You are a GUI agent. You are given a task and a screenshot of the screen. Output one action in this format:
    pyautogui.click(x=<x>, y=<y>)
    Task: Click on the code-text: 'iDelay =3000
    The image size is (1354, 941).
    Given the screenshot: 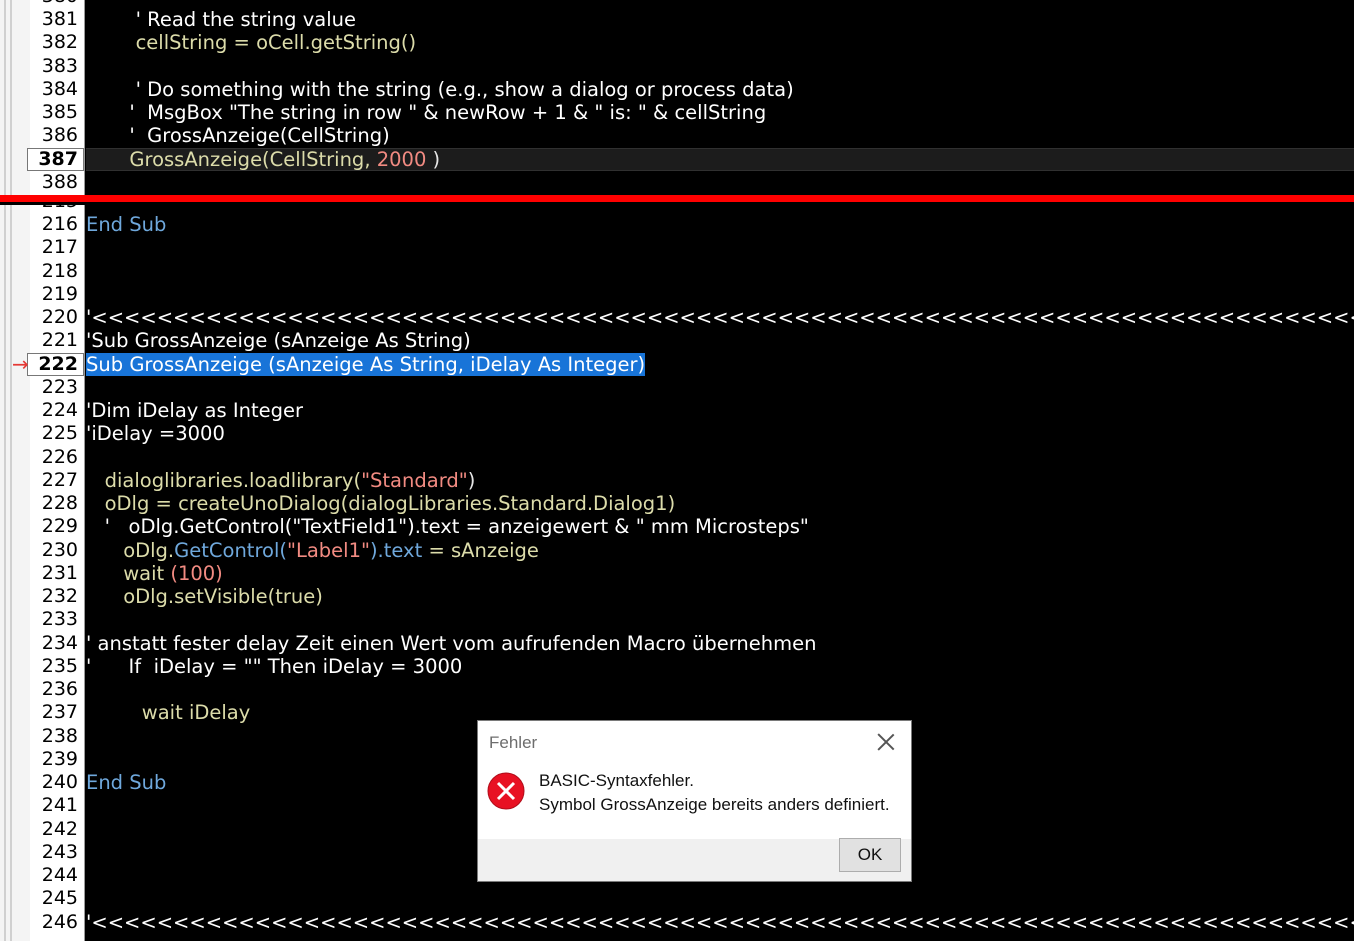 What is the action you would take?
    pyautogui.click(x=155, y=433)
    